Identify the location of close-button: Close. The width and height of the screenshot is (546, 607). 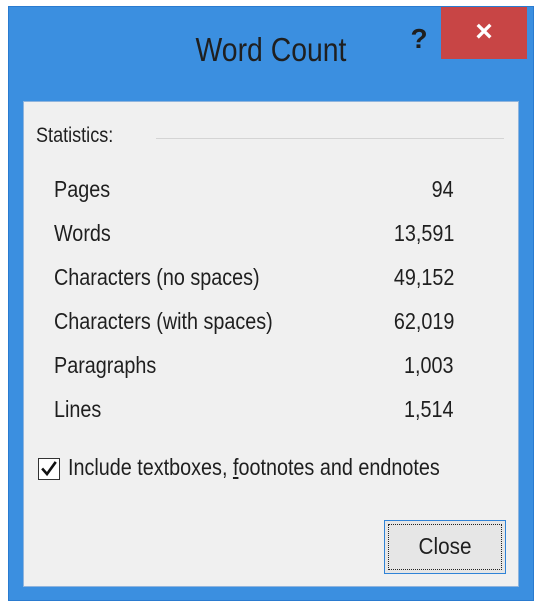
(445, 547).